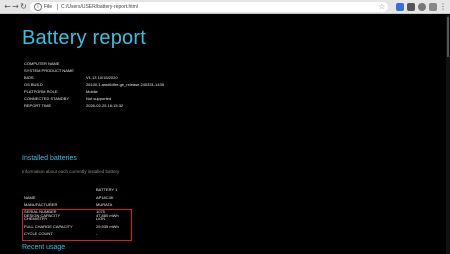  I want to click on info-key: PLATFORM ROLE, so click(41, 91).